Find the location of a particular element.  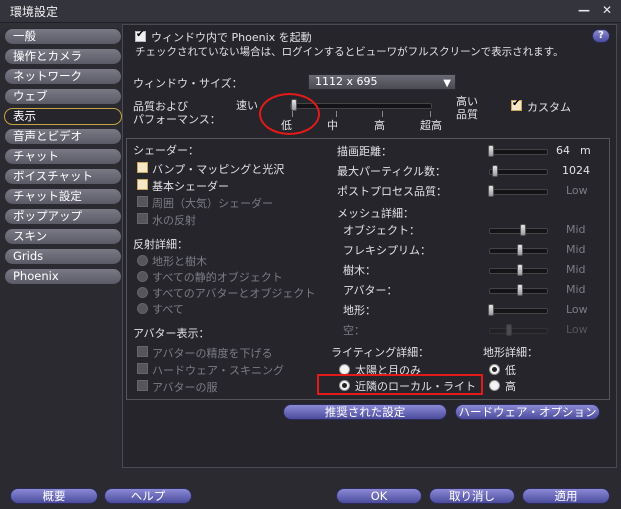

reflection-avatars-radio is located at coordinates (142, 292).